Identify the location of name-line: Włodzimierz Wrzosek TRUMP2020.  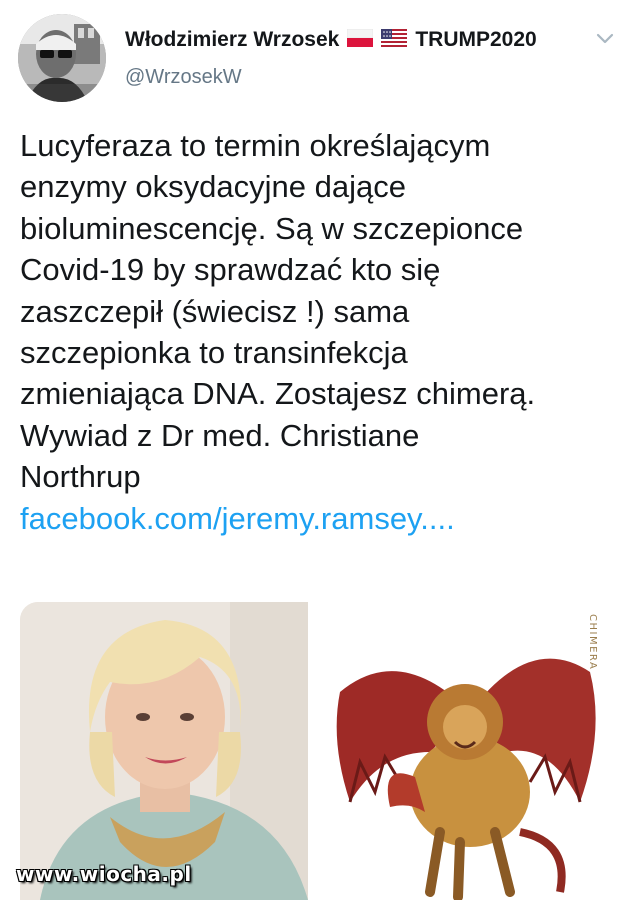
(331, 40).